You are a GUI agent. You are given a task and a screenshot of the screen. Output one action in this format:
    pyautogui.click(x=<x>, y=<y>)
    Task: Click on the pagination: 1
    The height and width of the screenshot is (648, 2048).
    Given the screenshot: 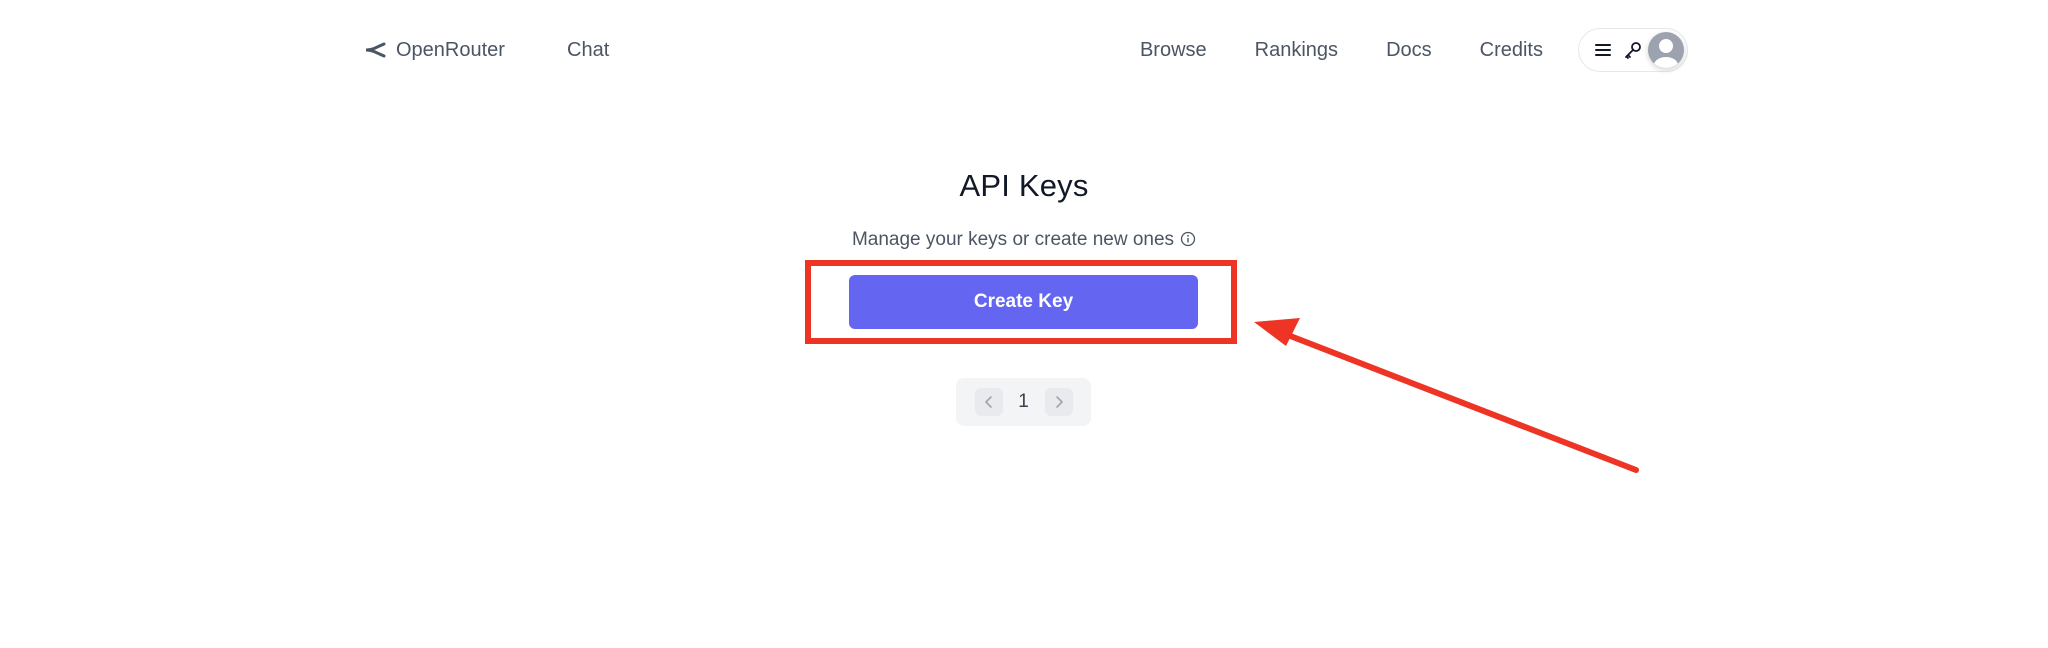 What is the action you would take?
    pyautogui.click(x=1023, y=402)
    